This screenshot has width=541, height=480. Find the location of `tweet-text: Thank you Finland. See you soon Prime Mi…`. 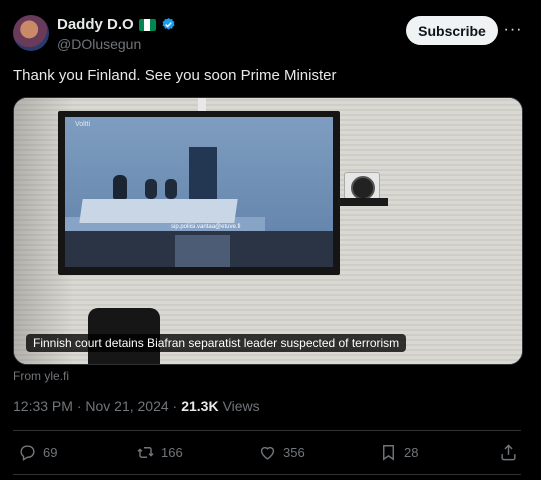

tweet-text: Thank you Finland. See you soon Prime Mi… is located at coordinates (175, 75).